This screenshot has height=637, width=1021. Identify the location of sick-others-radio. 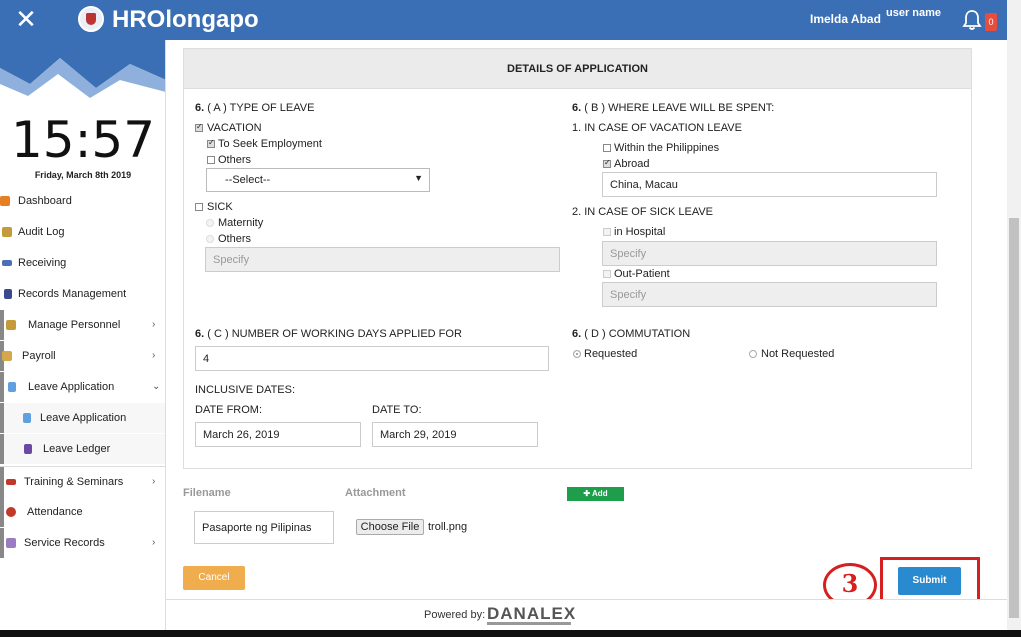
(210, 239).